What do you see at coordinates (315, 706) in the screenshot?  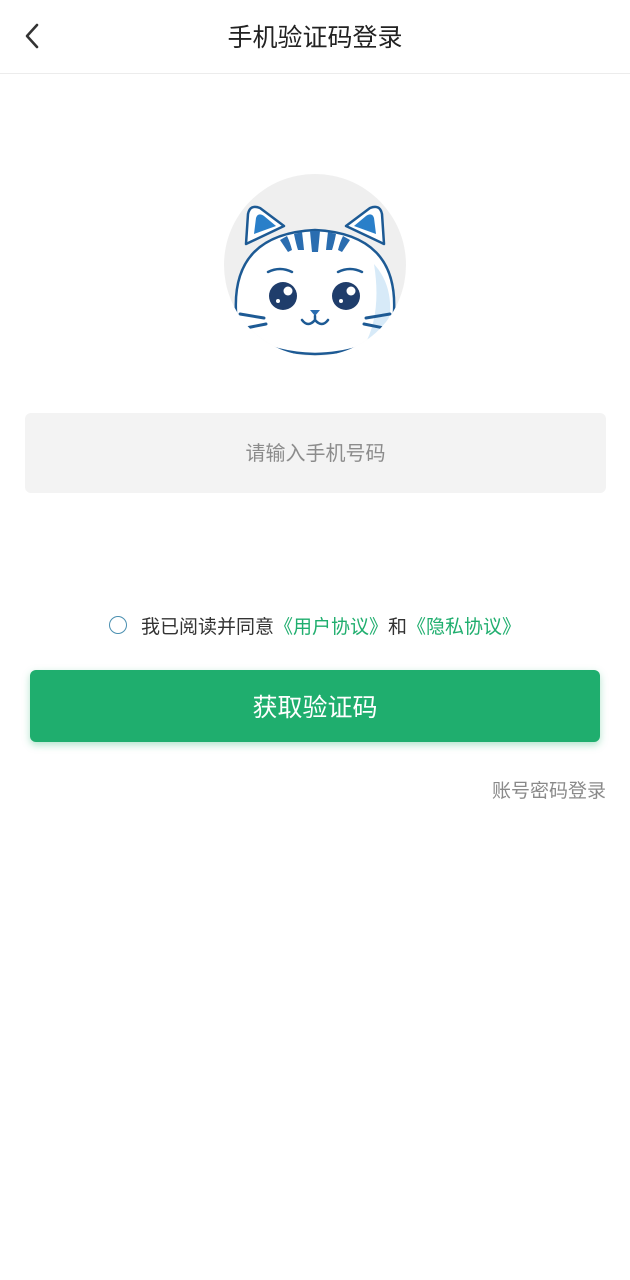 I see `get-verification-code-button: 获取验证码` at bounding box center [315, 706].